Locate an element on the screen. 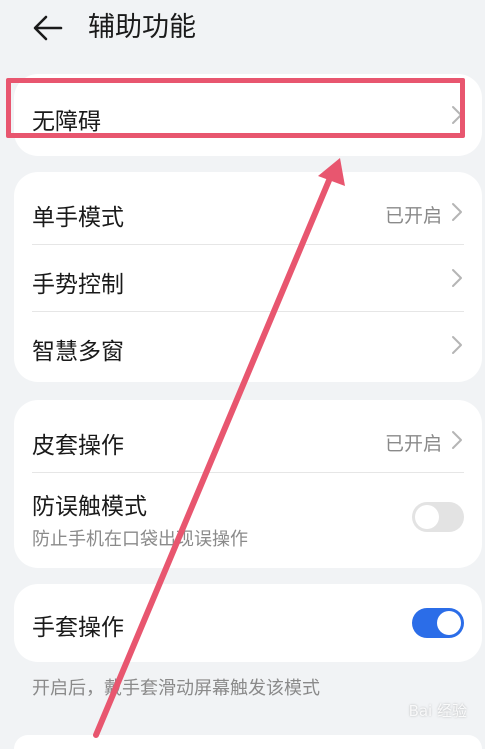 Image resolution: width=485 pixels, height=749 pixels. glove-settings-card: 手套操作 is located at coordinates (248, 623).